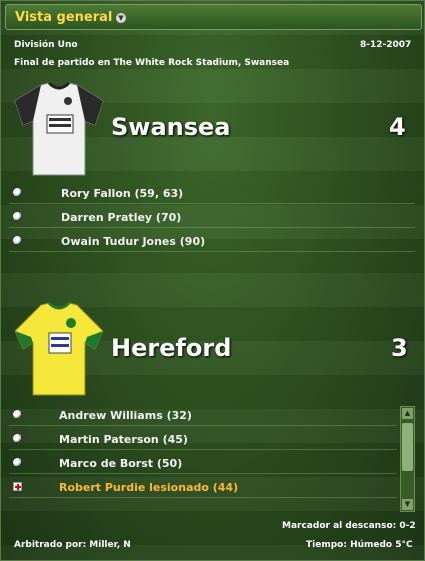 Image resolution: width=425 pixels, height=561 pixels. Describe the element at coordinates (386, 45) in the screenshot. I see `match-date: 8-12-2007` at that location.